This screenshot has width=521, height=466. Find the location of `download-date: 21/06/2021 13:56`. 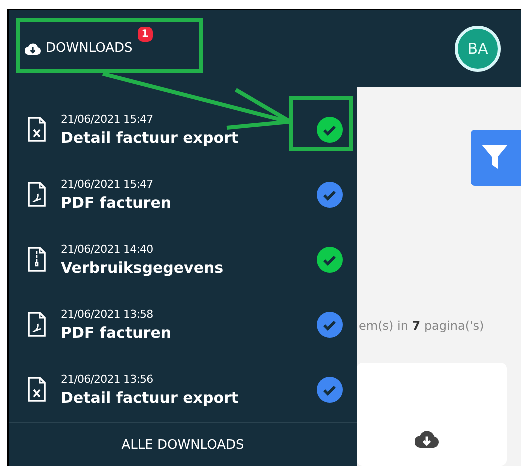

download-date: 21/06/2021 13:56 is located at coordinates (107, 379).